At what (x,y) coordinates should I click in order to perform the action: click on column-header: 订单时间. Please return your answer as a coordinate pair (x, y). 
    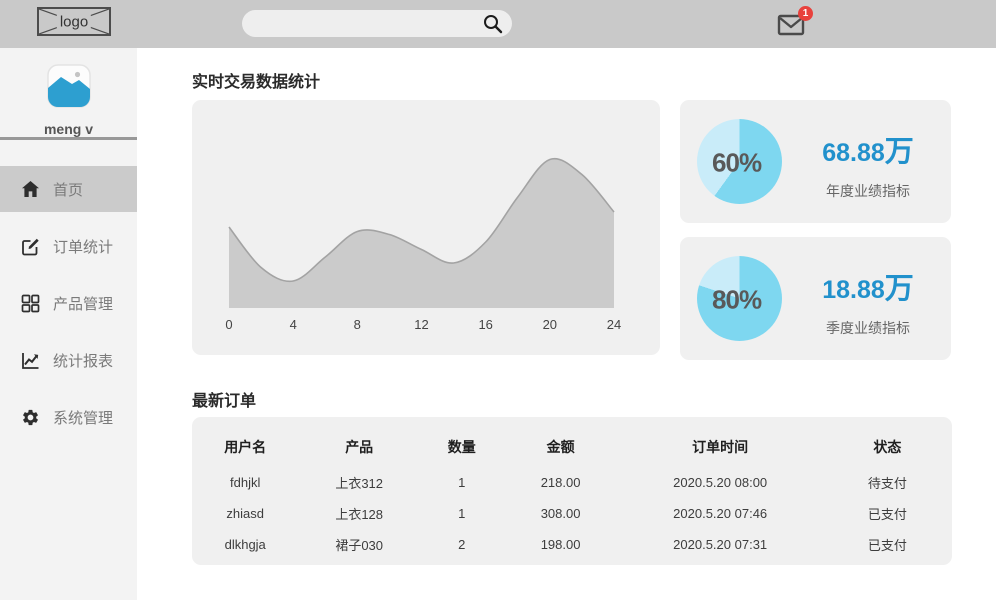
    Looking at the image, I should click on (720, 447).